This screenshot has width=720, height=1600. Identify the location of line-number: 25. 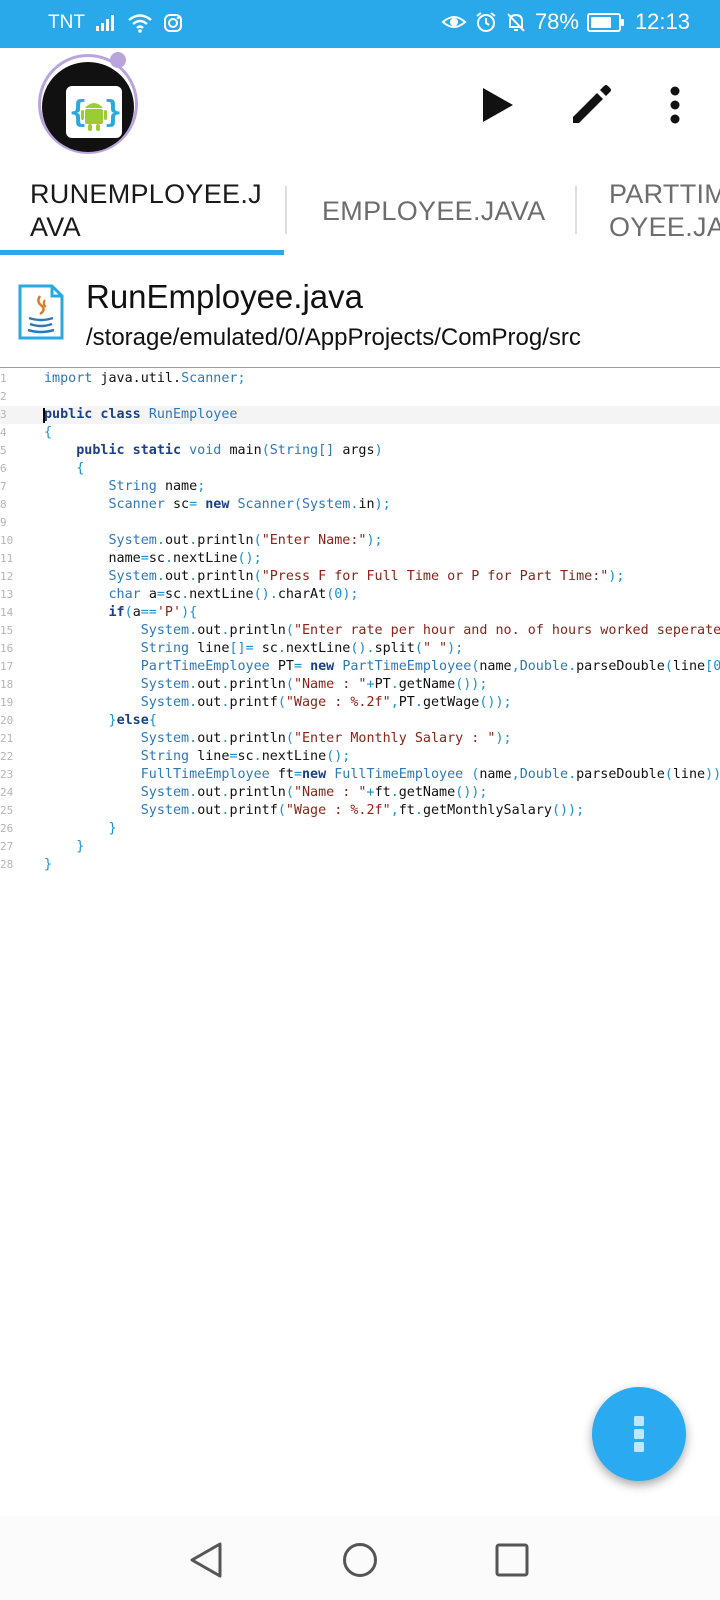
(7, 810).